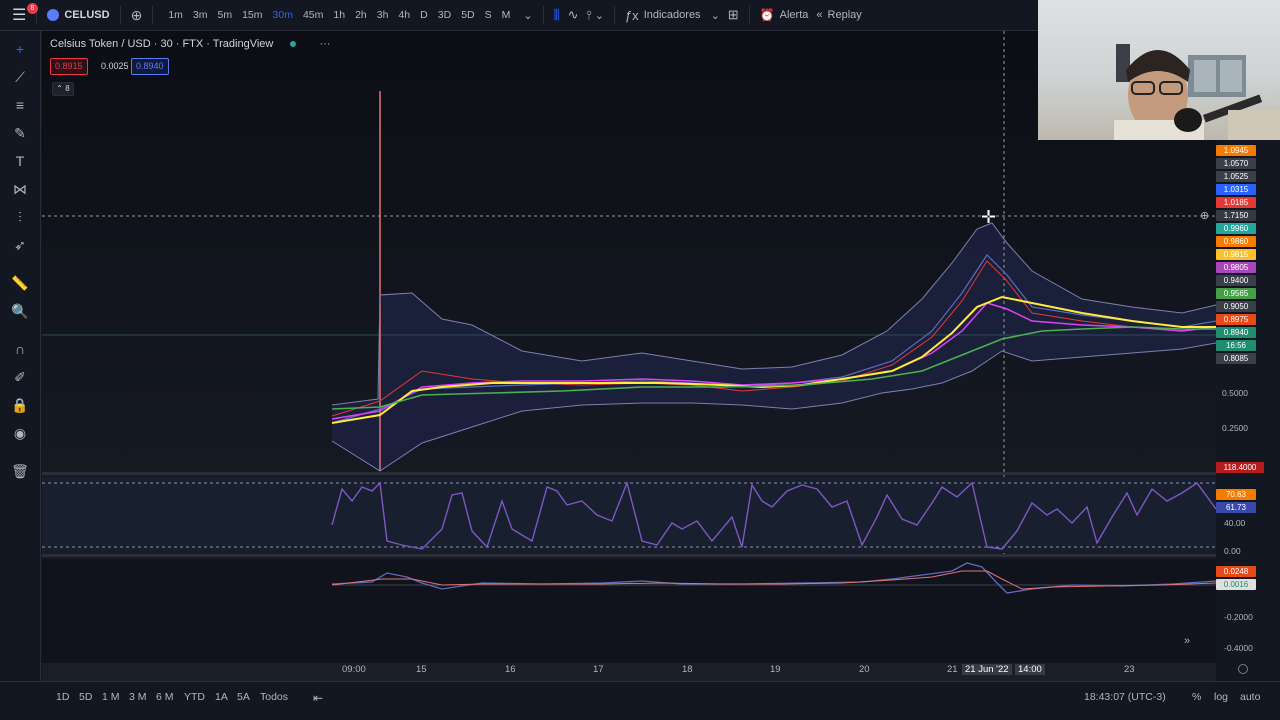 The height and width of the screenshot is (720, 1280). I want to click on scroll-to-realtime-icon: », so click(1187, 641).